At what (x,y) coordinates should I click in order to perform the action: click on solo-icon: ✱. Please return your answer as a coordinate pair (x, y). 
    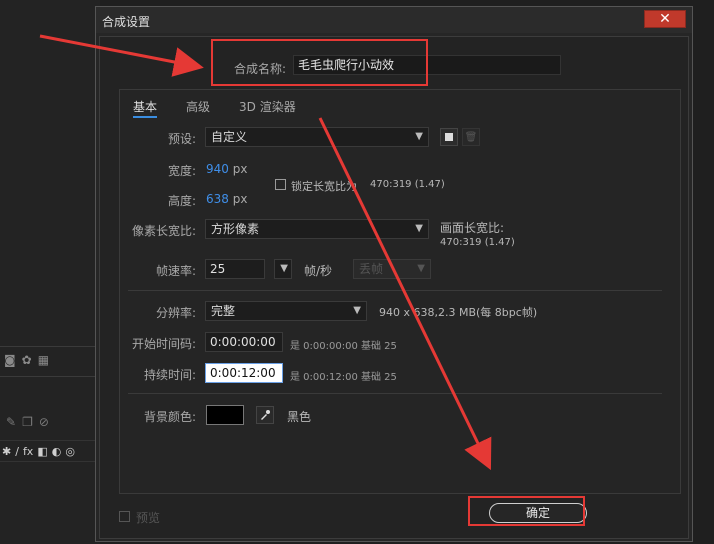
    Looking at the image, I should click on (6, 451).